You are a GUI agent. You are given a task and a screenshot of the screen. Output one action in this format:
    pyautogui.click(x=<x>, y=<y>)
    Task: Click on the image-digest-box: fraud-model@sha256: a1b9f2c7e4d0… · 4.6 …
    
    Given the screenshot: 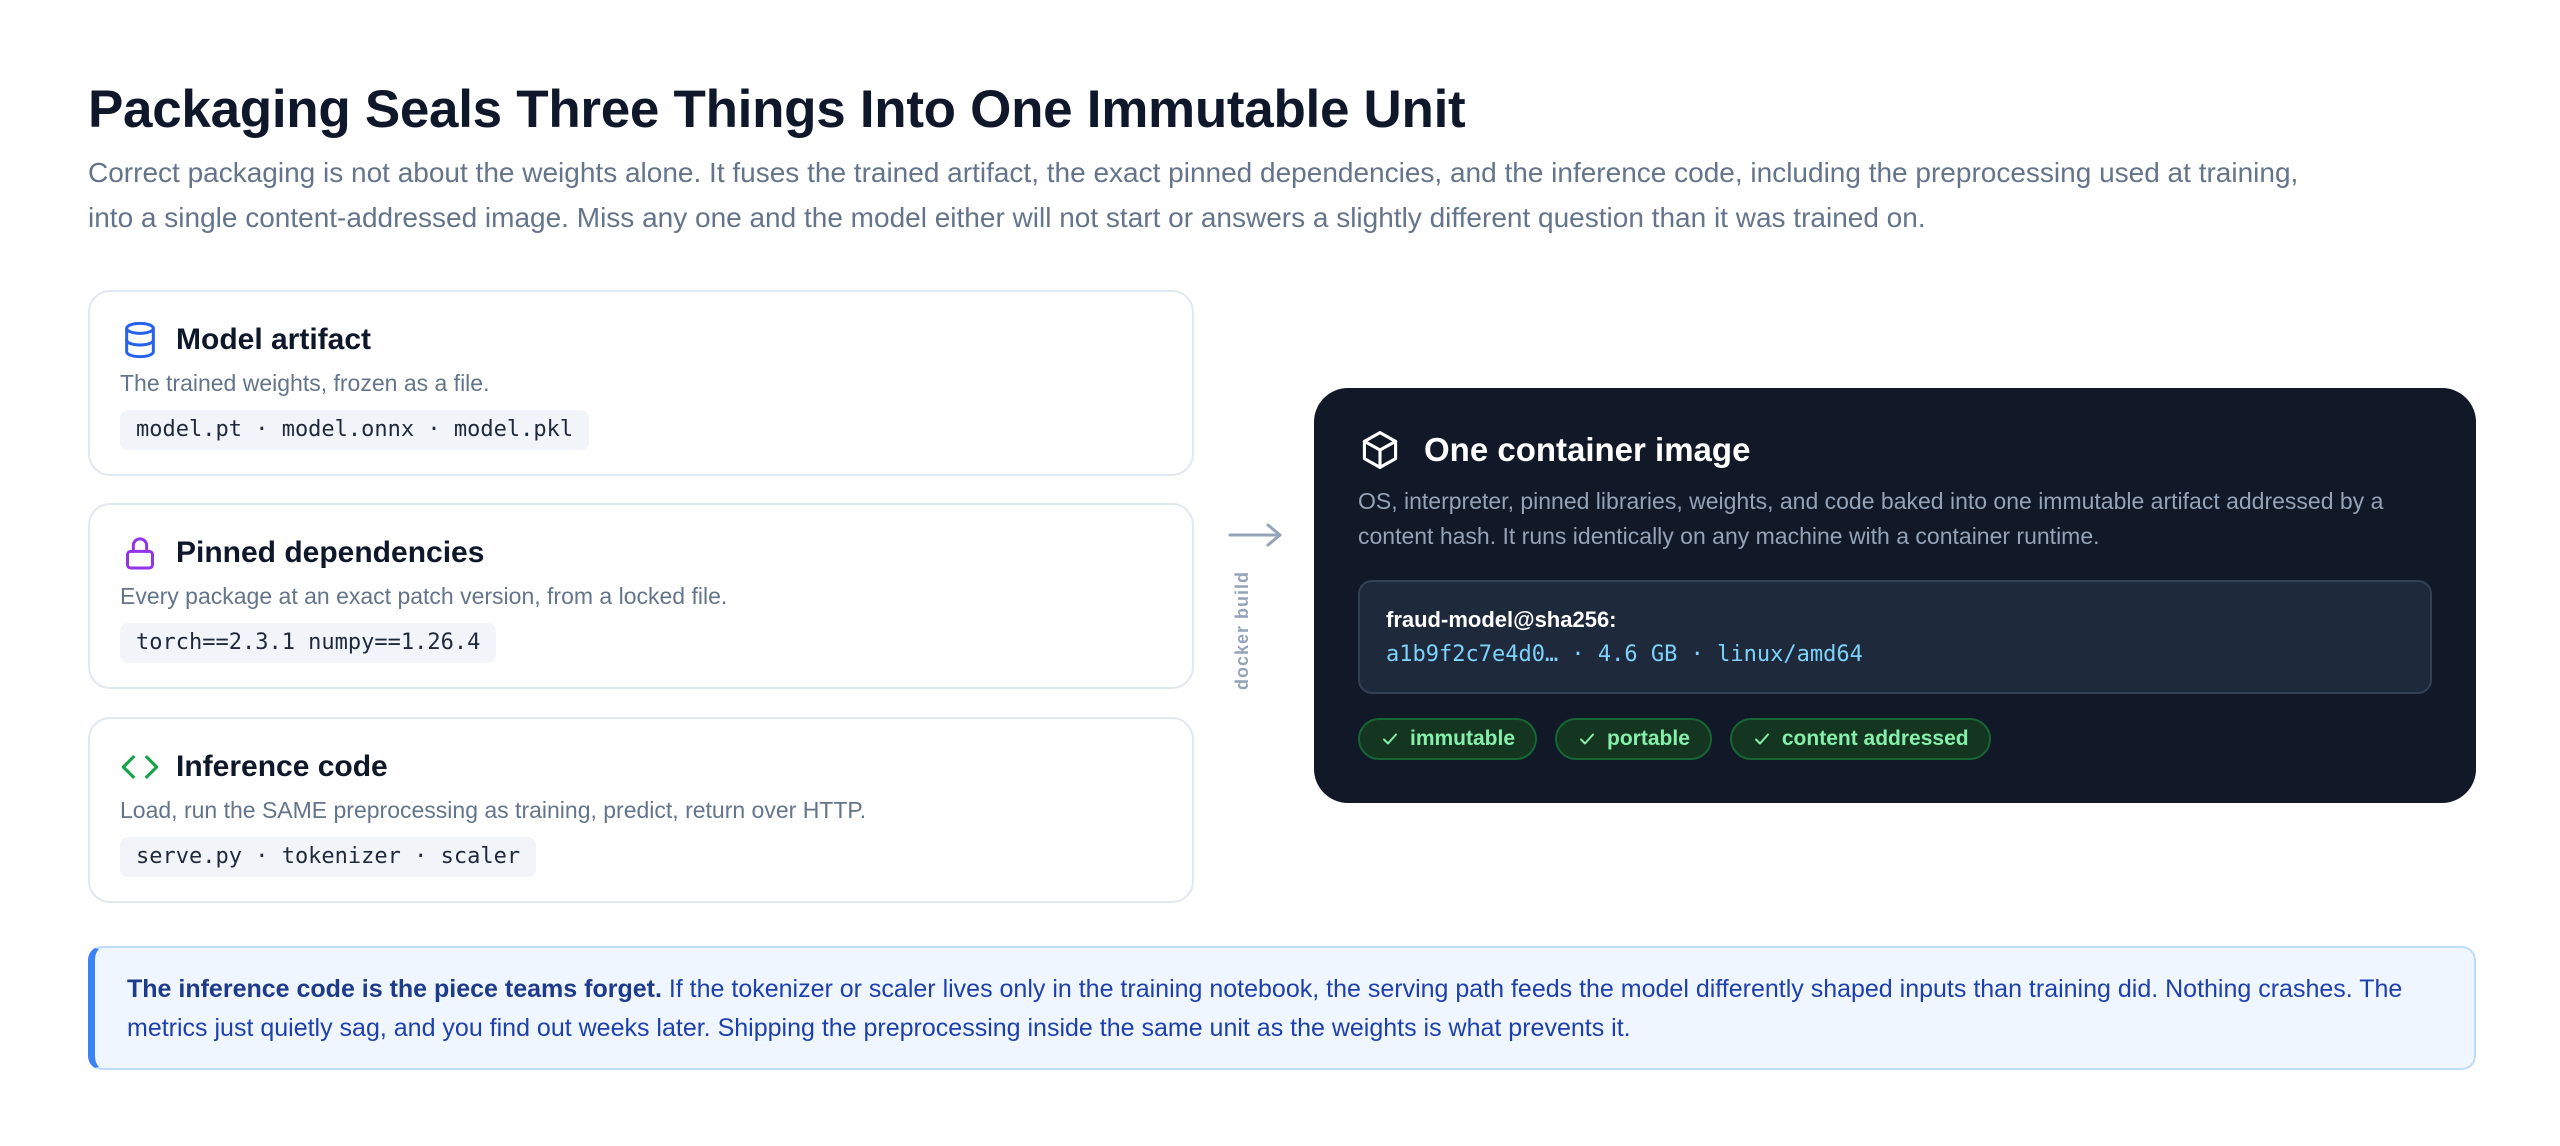 What is the action you would take?
    pyautogui.click(x=1895, y=637)
    